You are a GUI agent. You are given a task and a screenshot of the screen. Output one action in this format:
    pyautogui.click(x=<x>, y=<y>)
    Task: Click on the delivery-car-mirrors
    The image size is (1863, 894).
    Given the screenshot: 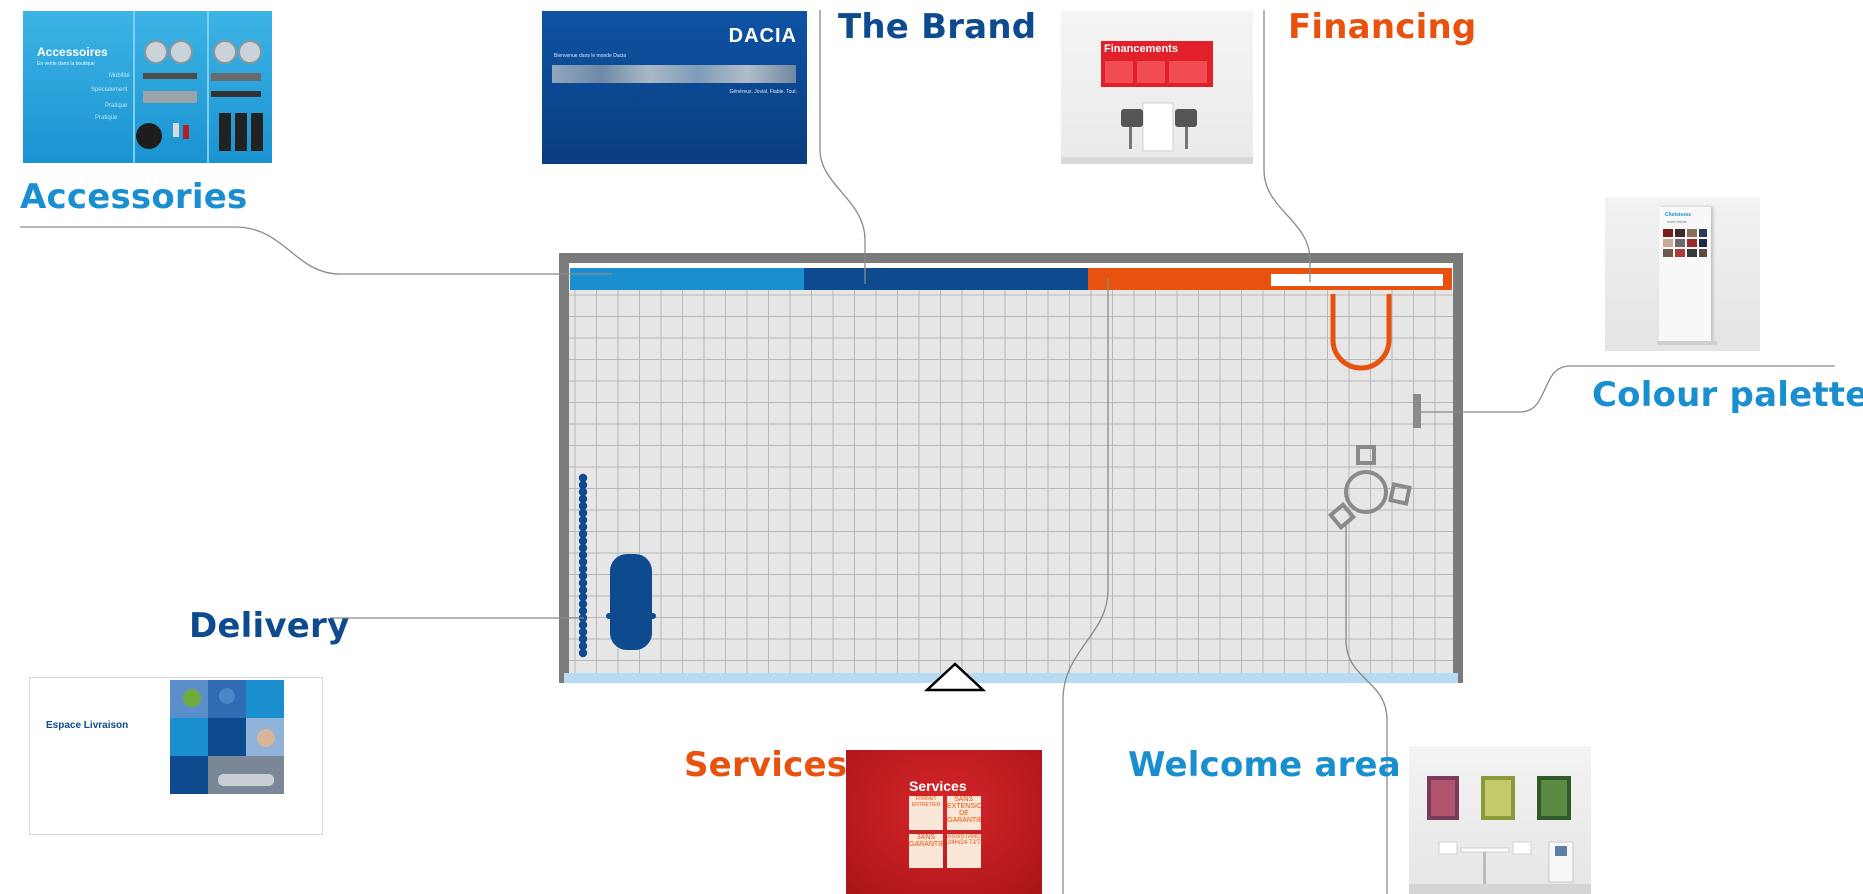 What is the action you would take?
    pyautogui.click(x=631, y=616)
    